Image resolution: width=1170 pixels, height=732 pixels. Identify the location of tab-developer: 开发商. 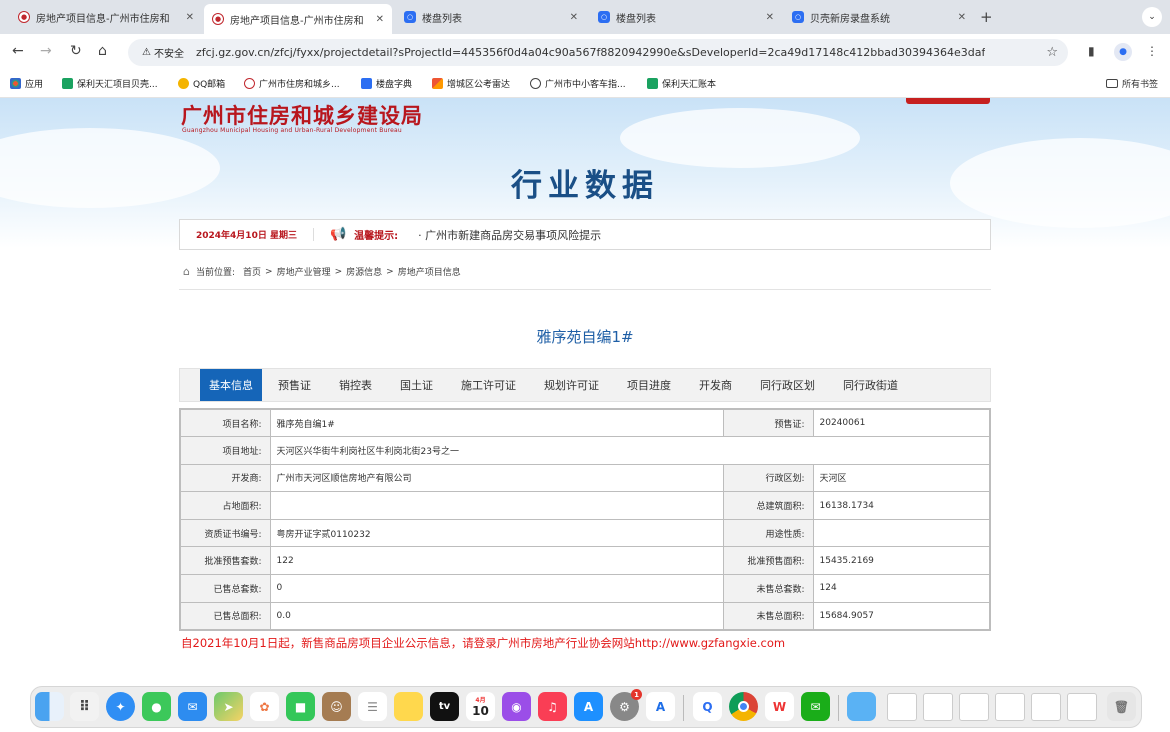
(715, 385).